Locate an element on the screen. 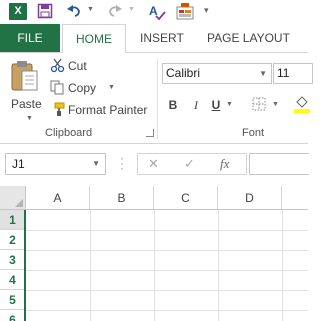 The height and width of the screenshot is (321, 320). insert-function-button: fx is located at coordinates (224, 164).